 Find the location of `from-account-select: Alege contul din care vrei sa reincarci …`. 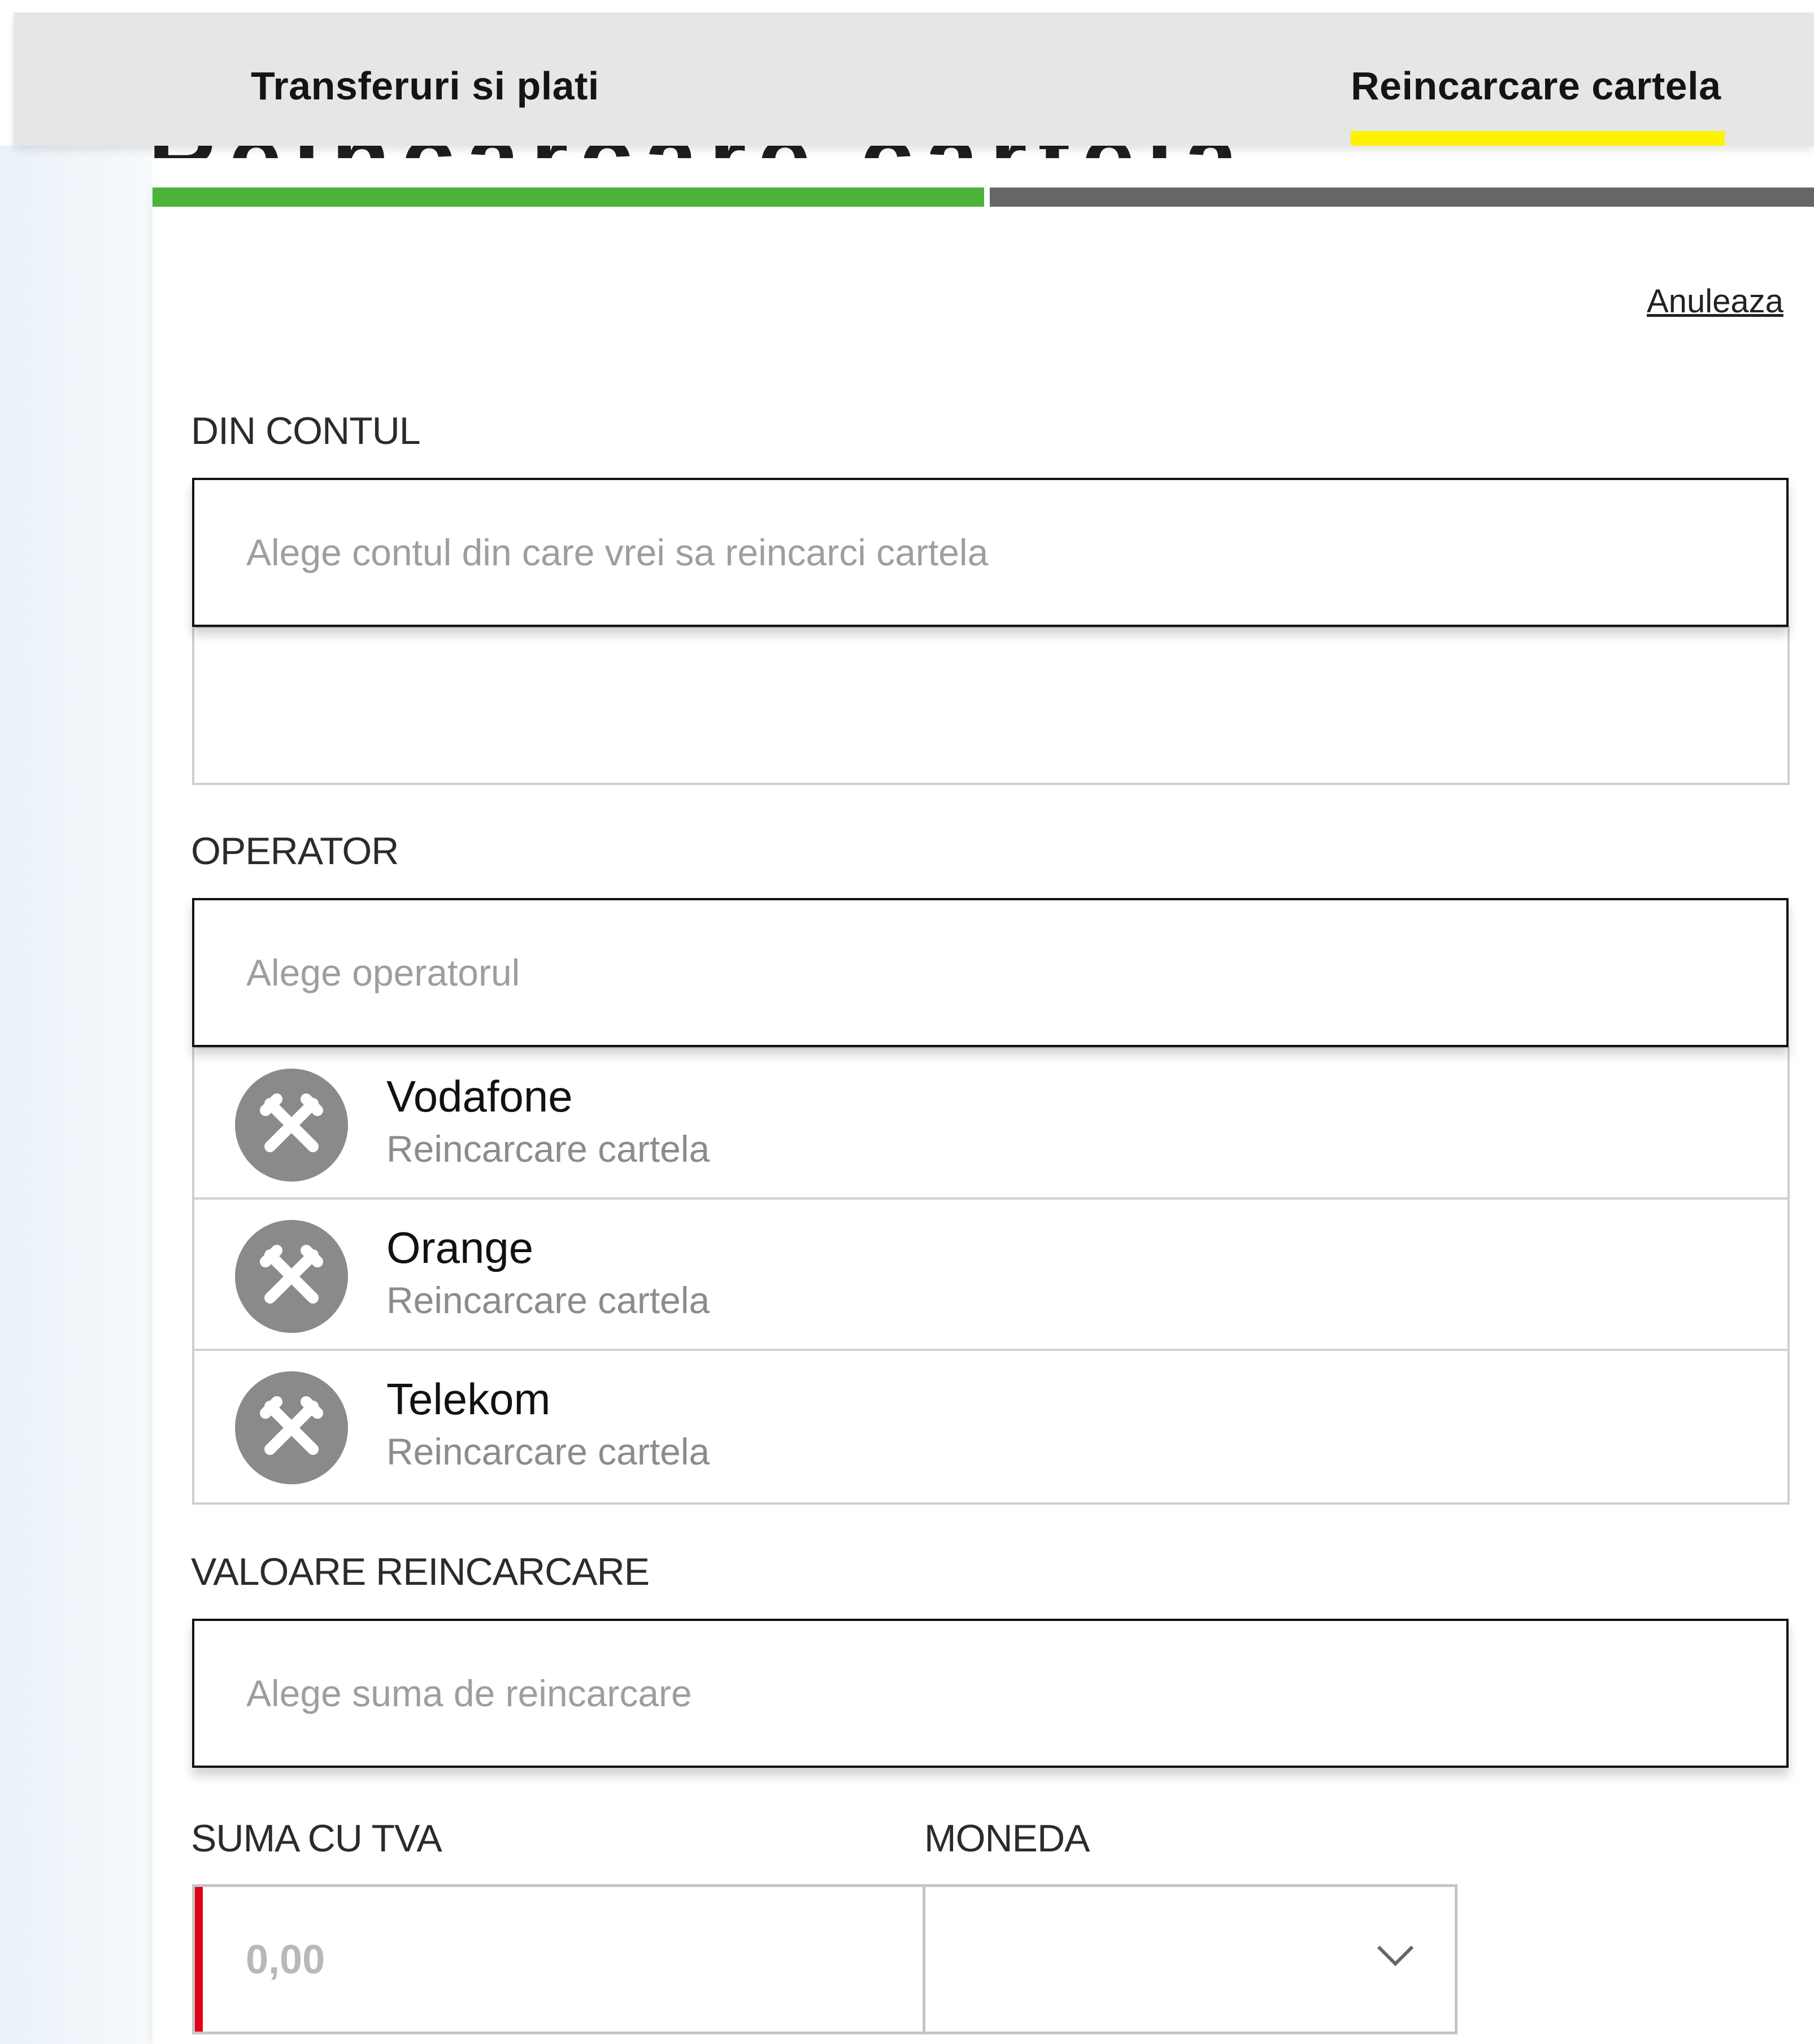

from-account-select: Alege contul din care vrei sa reincarci … is located at coordinates (991, 552).